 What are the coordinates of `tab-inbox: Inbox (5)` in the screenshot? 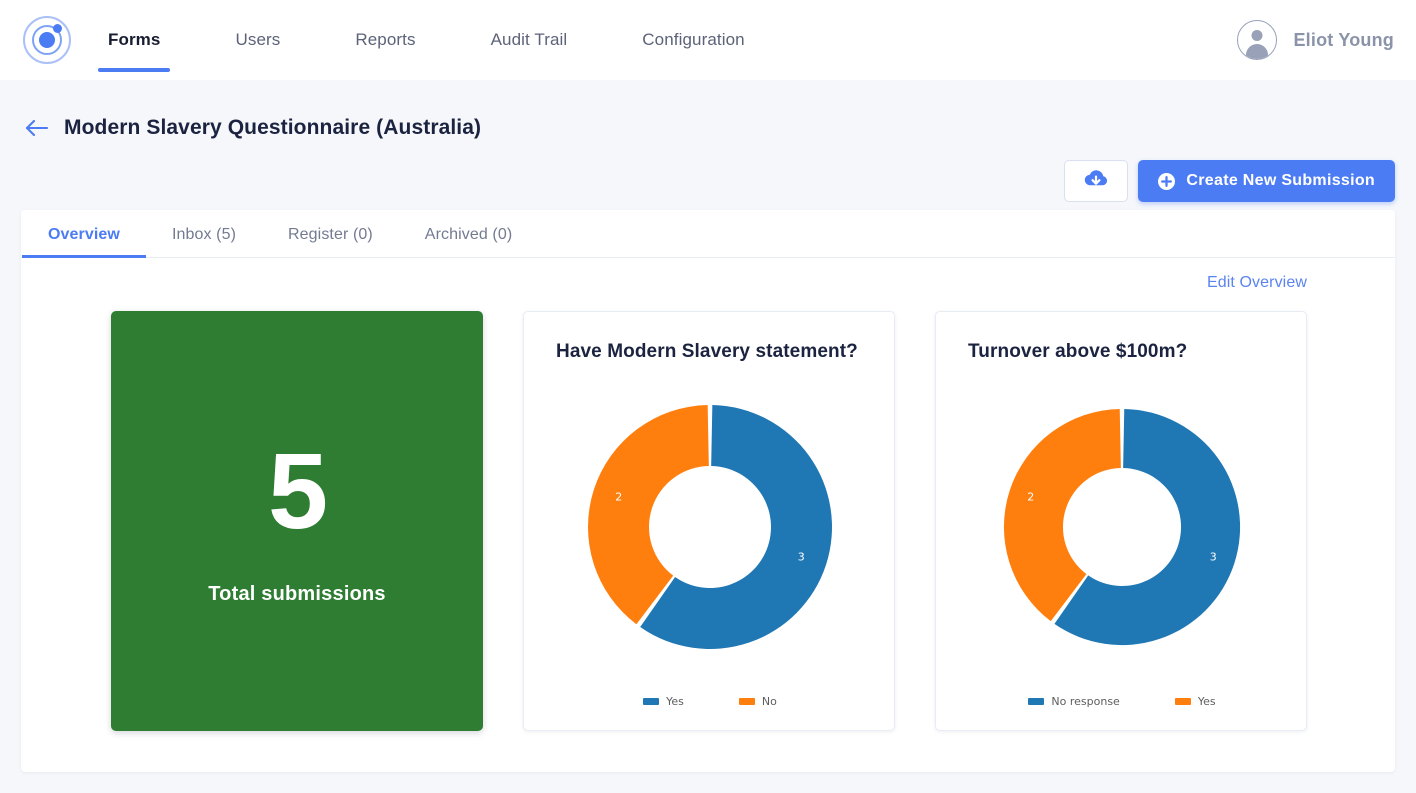 It's located at (204, 241).